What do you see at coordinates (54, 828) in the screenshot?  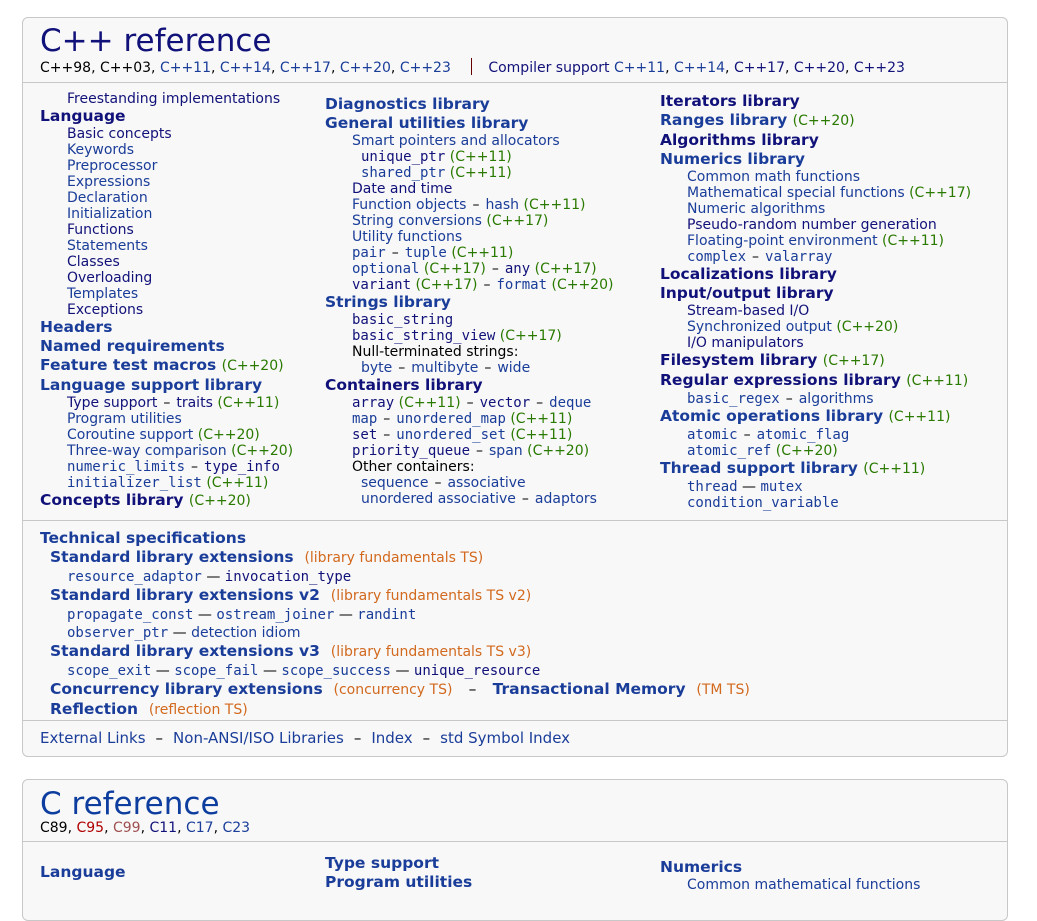 I see `std-link-c89: C89` at bounding box center [54, 828].